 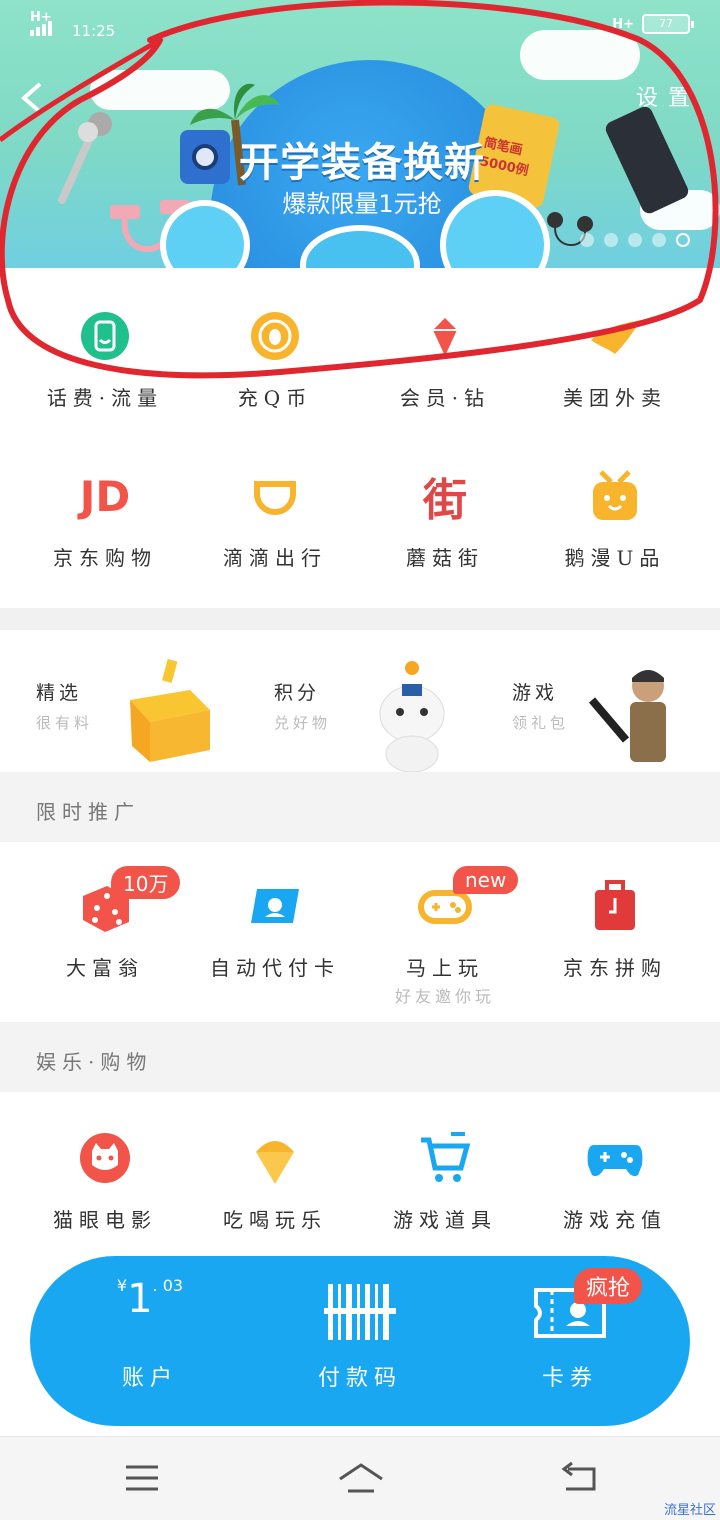 I want to click on service-vip: 会员·钻, so click(x=445, y=358).